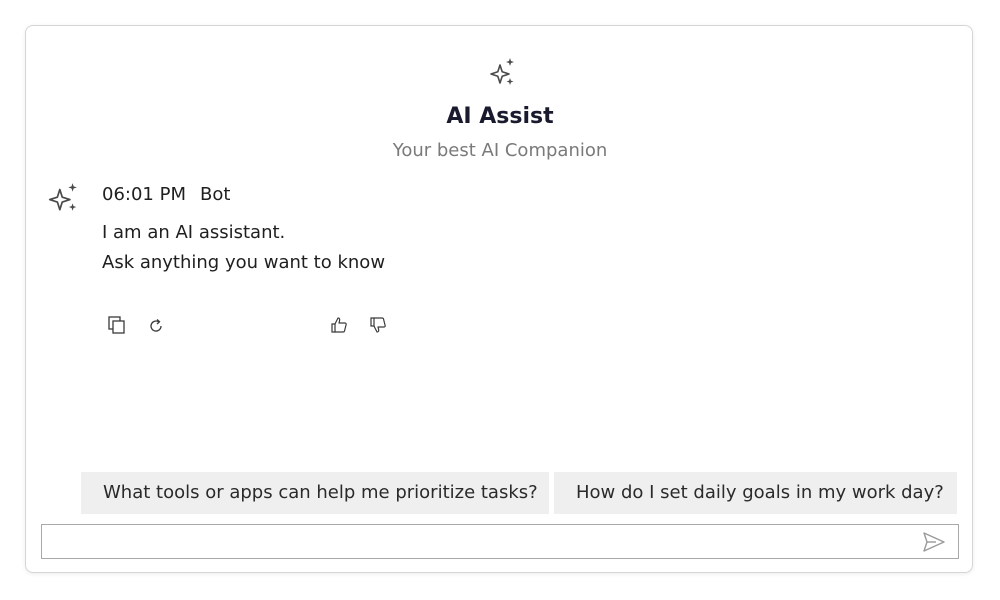 This screenshot has width=1000, height=600. Describe the element at coordinates (502, 71) in the screenshot. I see `sparkle-icon` at that location.